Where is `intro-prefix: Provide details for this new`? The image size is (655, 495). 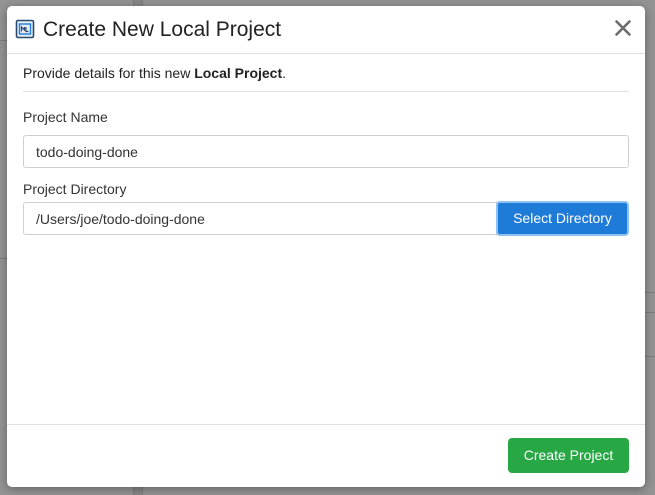
intro-prefix: Provide details for this new is located at coordinates (109, 73).